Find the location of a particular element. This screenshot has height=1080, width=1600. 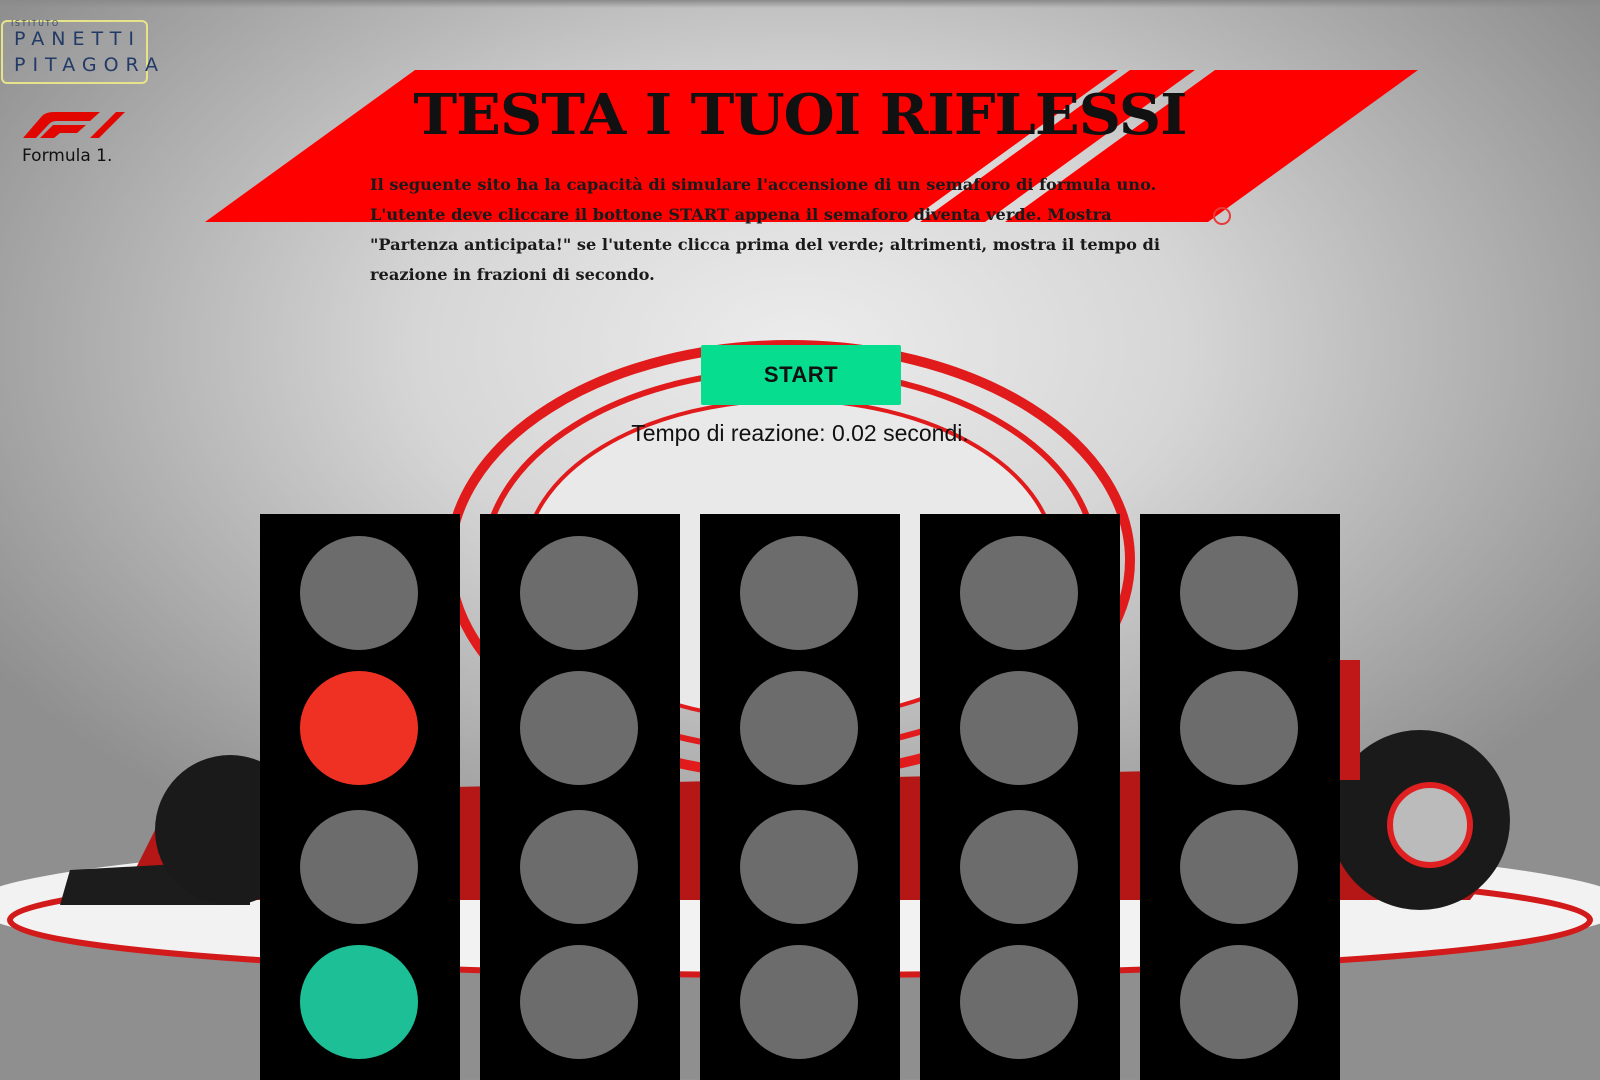

school-logo-small-text: ISTITUTO is located at coordinates (35, 23).